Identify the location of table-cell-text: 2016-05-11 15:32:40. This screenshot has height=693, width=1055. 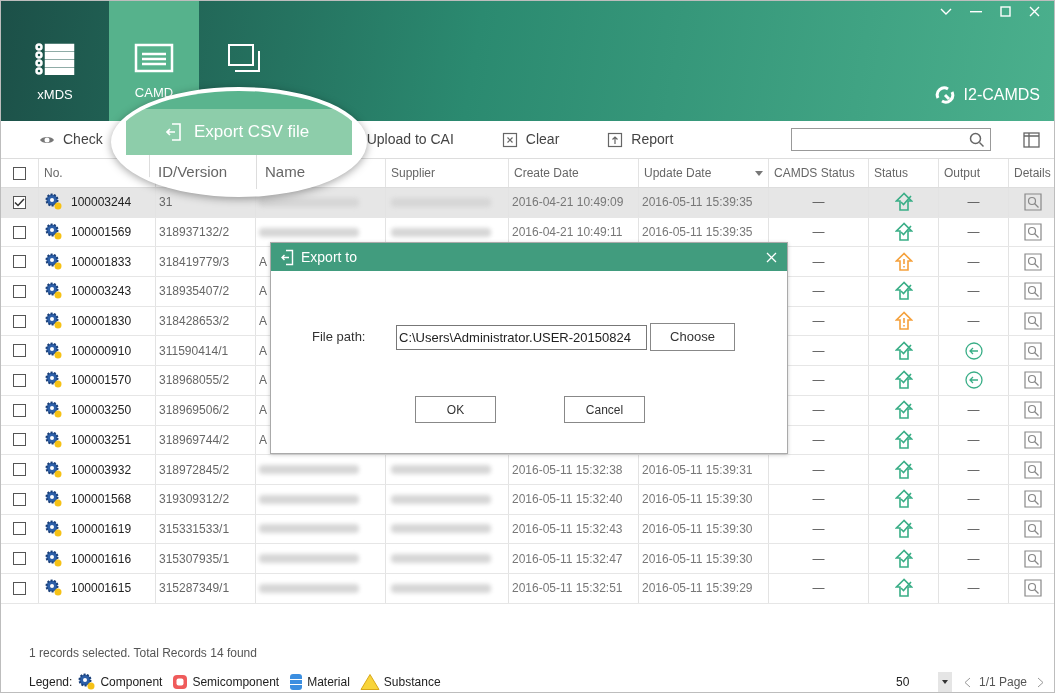
(567, 500).